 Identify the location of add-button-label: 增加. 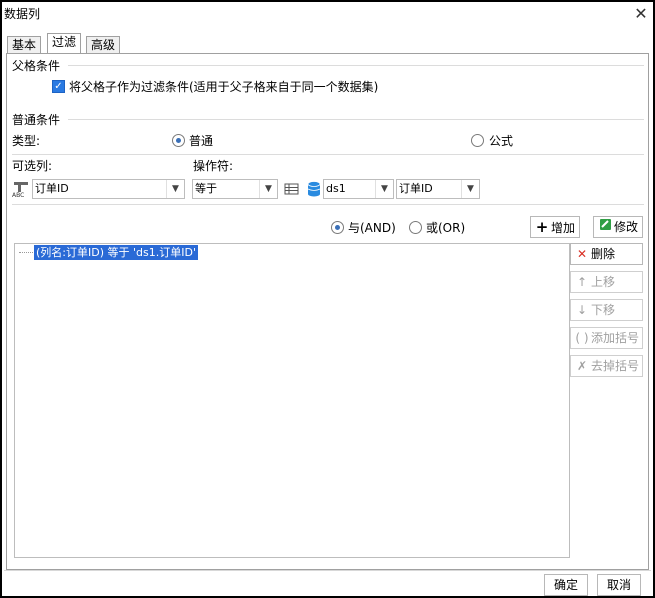
(563, 228).